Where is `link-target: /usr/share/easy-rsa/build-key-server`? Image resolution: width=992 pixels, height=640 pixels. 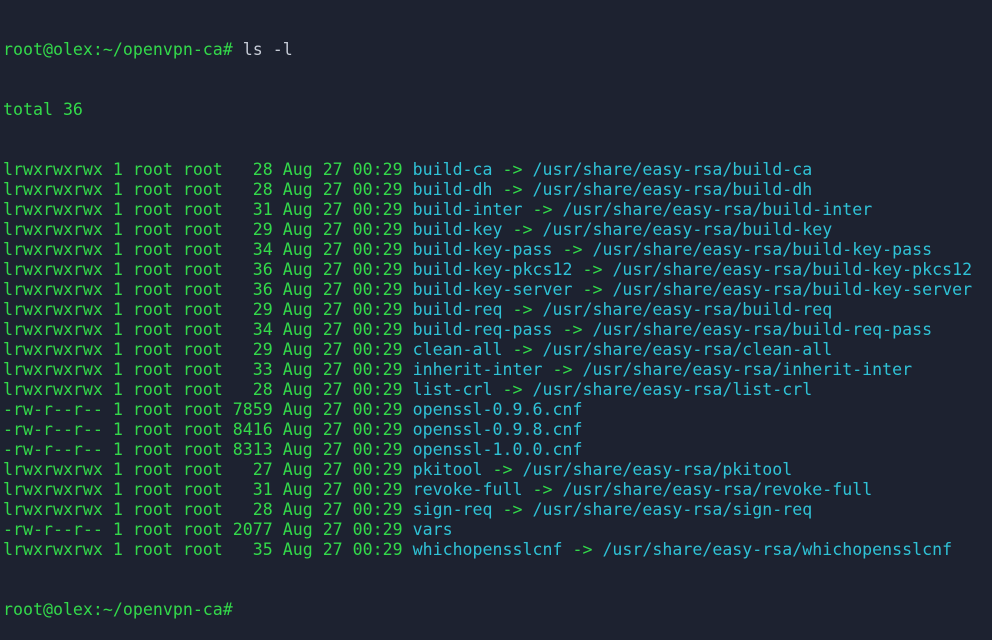
link-target: /usr/share/easy-rsa/build-key-server is located at coordinates (792, 289).